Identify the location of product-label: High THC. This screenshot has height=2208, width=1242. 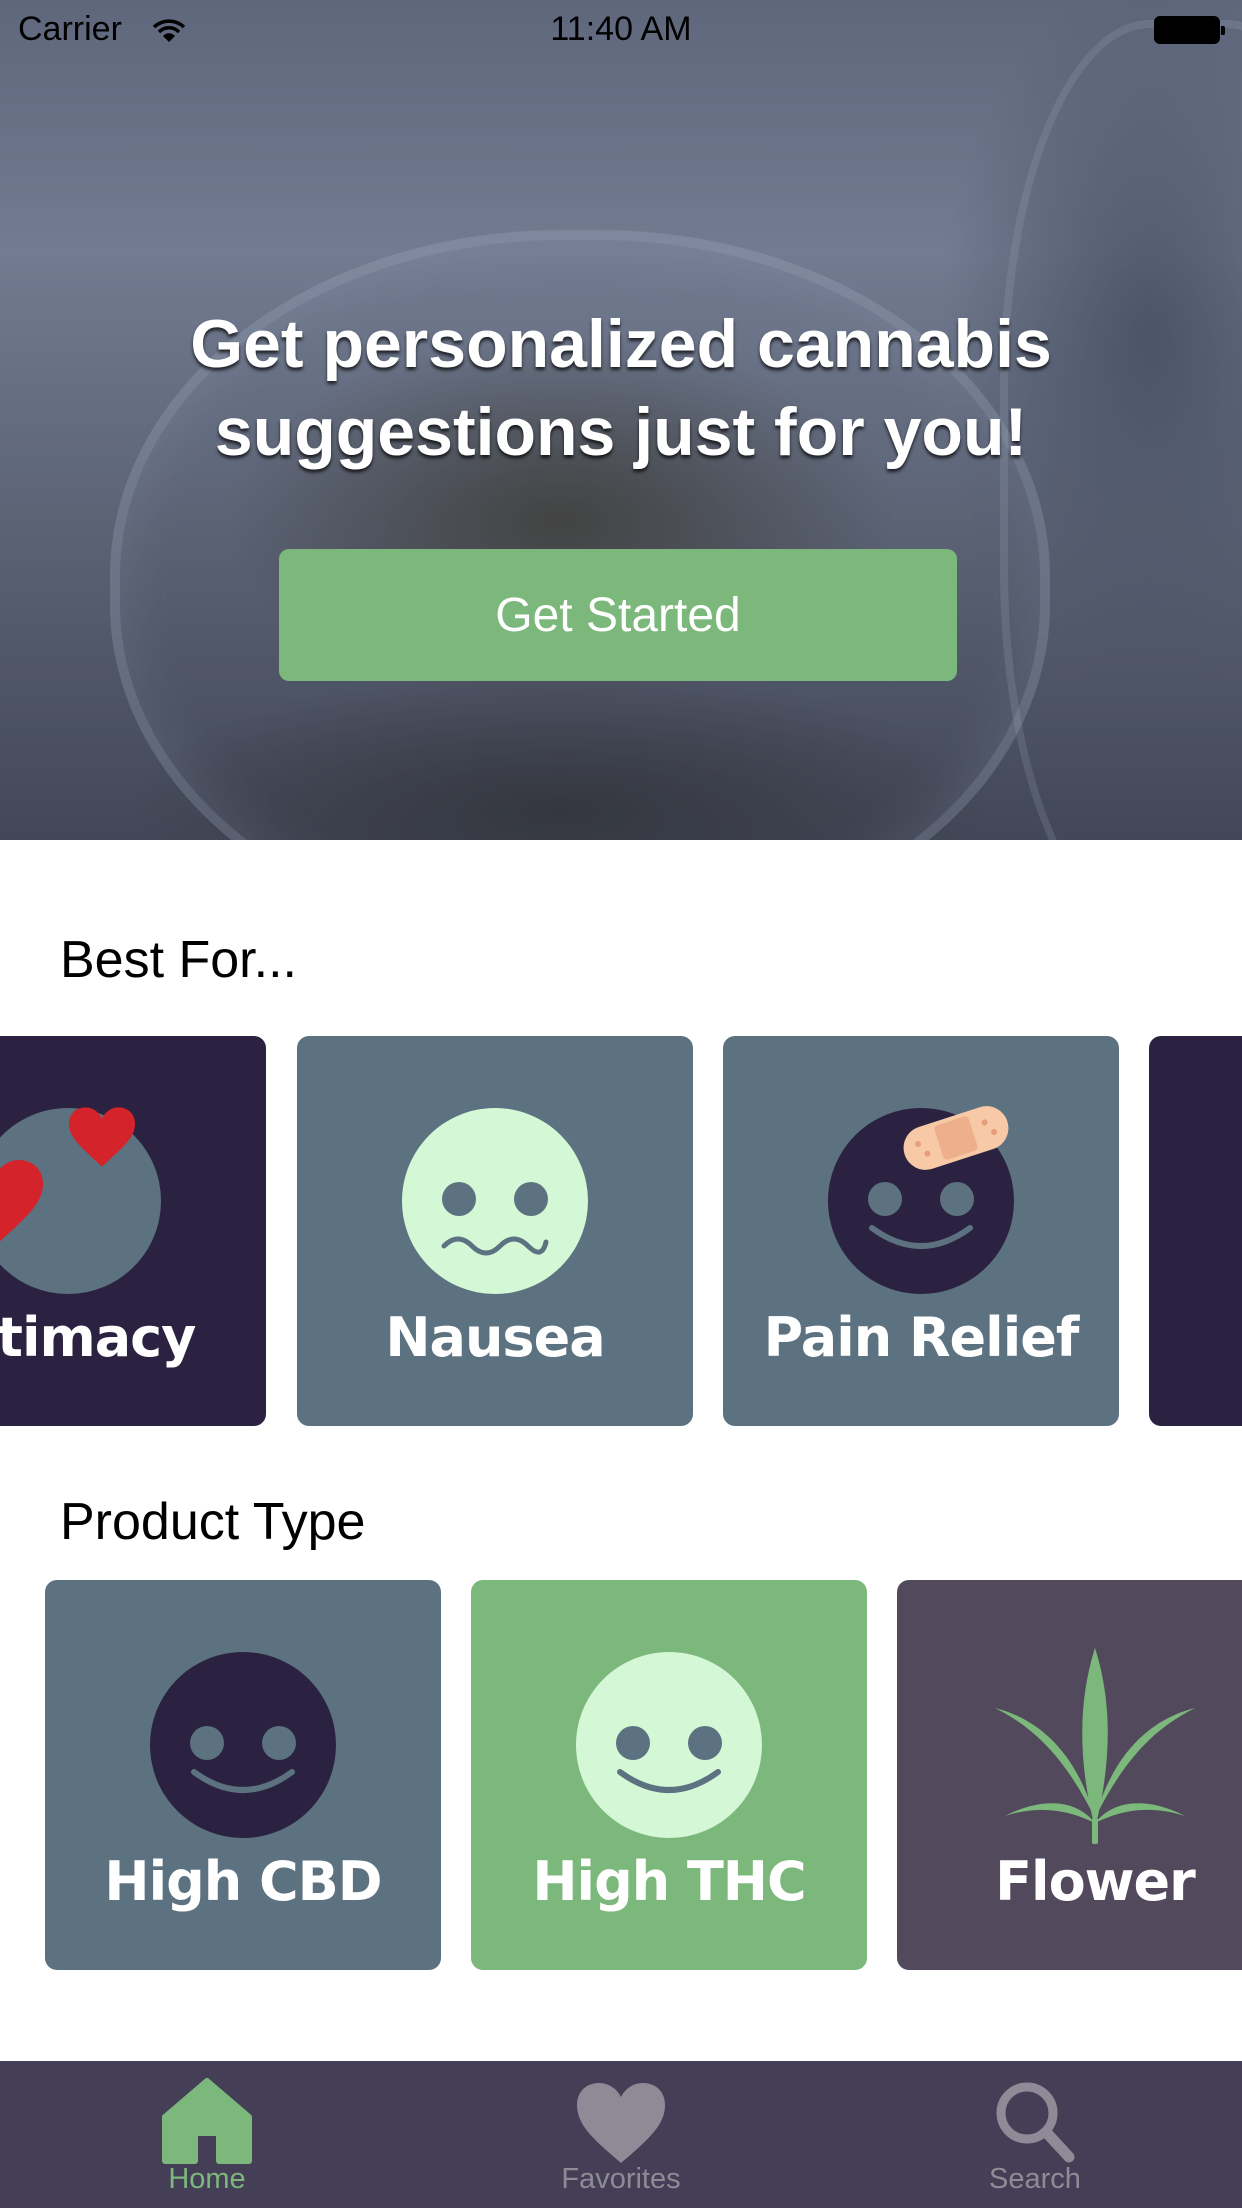
(669, 1881).